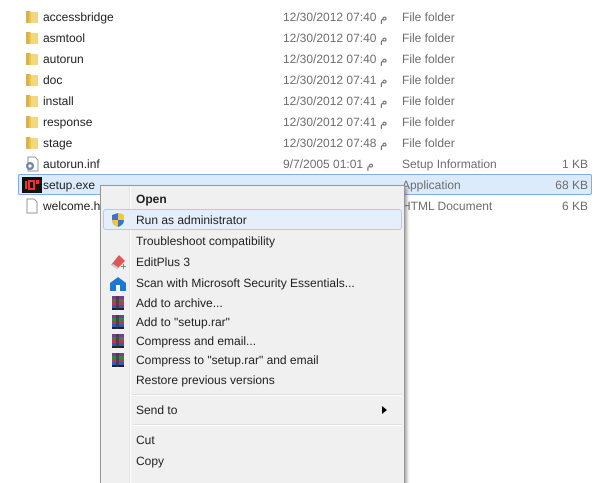 This screenshot has width=597, height=483. What do you see at coordinates (64, 37) in the screenshot?
I see `file-name: asmtool` at bounding box center [64, 37].